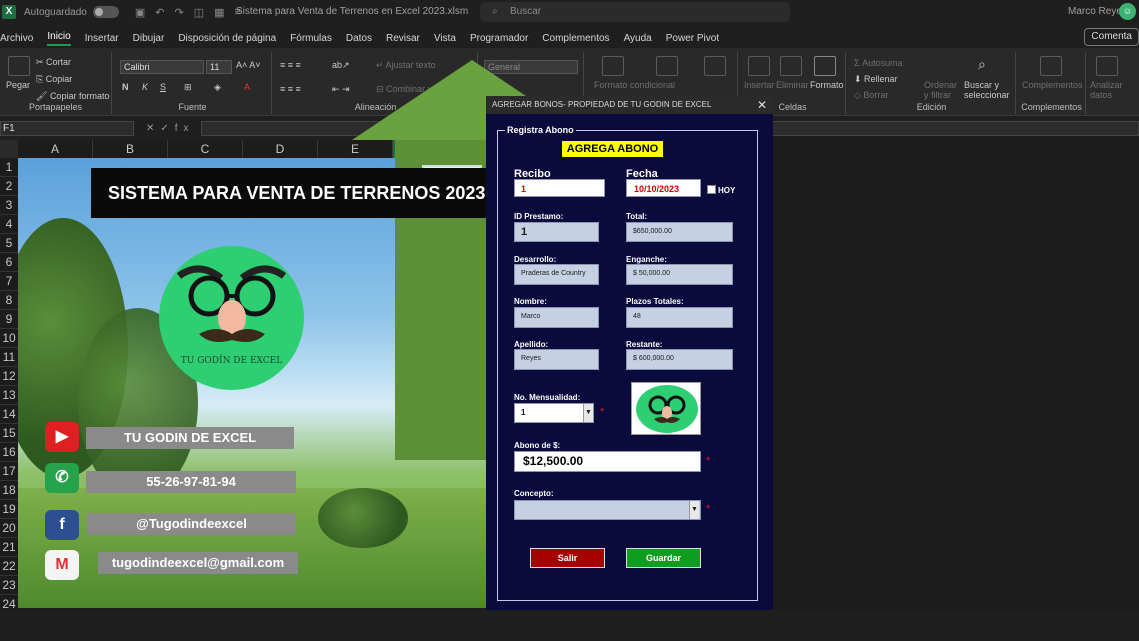  I want to click on borders-icon: ⊞, so click(188, 87).